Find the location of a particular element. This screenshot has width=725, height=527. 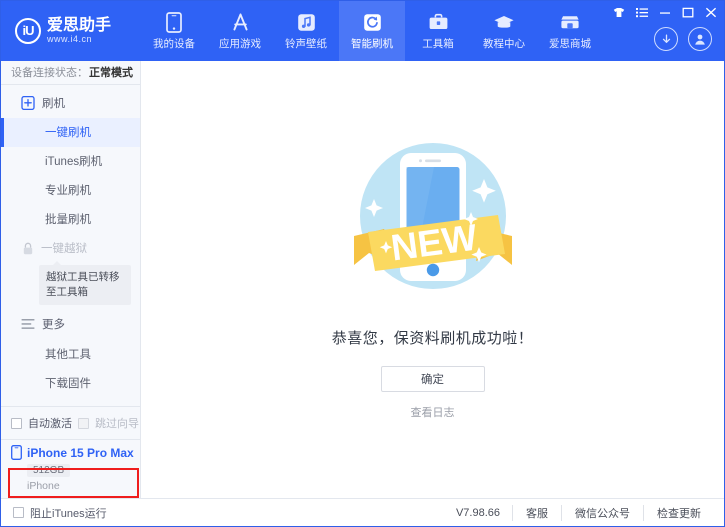

shop-icon is located at coordinates (570, 22).